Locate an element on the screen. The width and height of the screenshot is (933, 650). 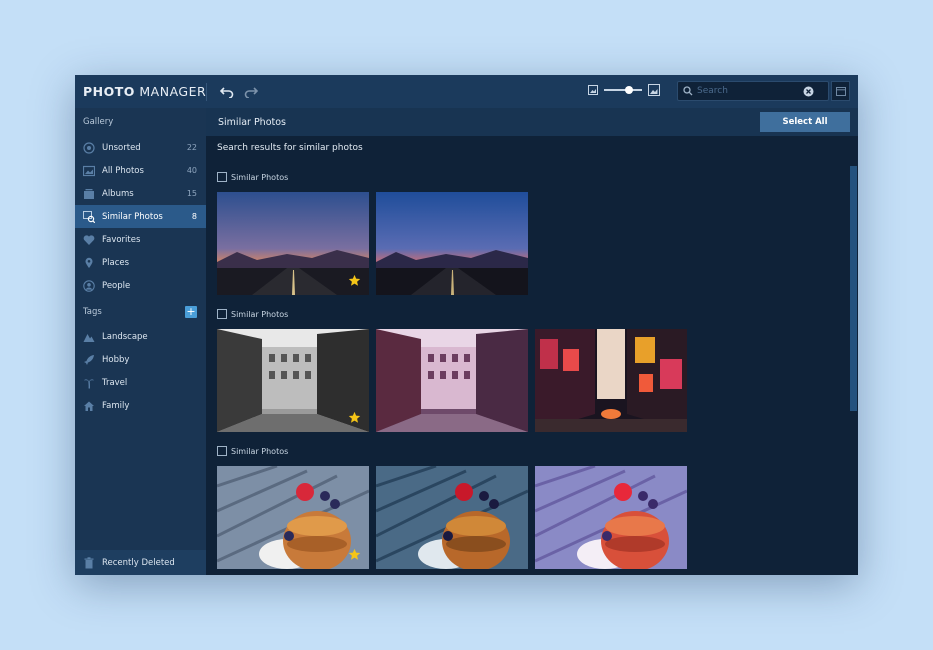
pin-icon is located at coordinates (89, 263).